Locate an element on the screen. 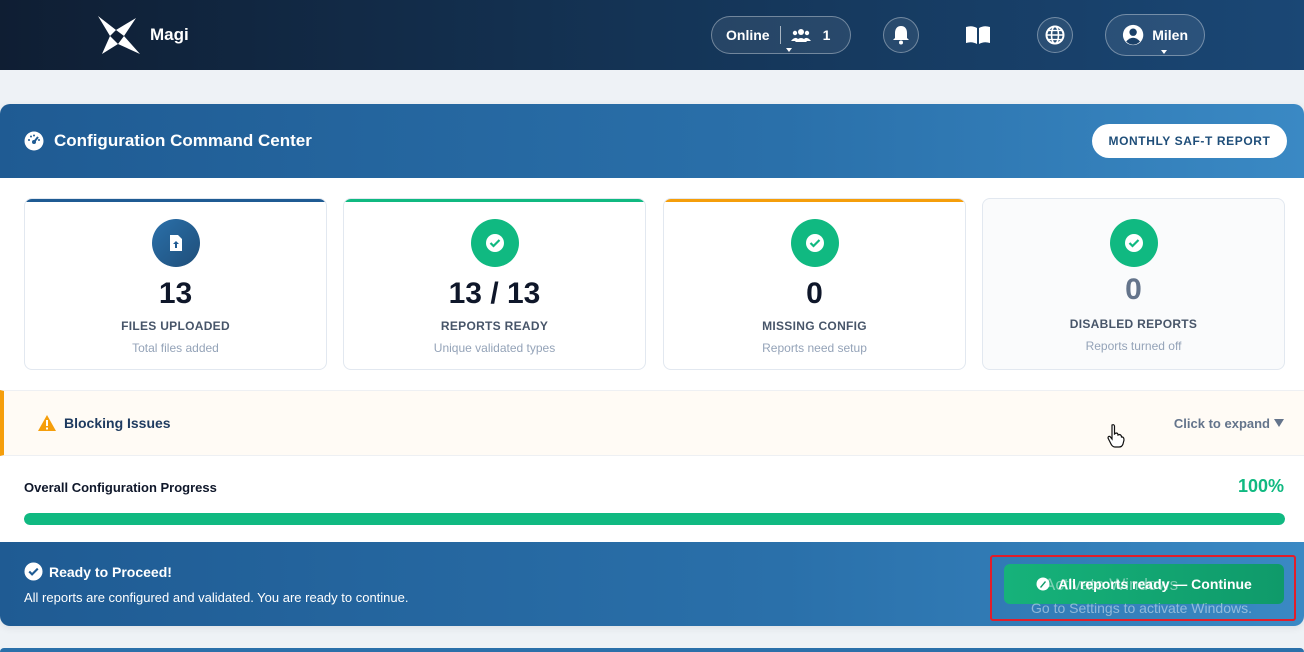 The height and width of the screenshot is (652, 1304). expand-label: Click to expand is located at coordinates (1221, 423).